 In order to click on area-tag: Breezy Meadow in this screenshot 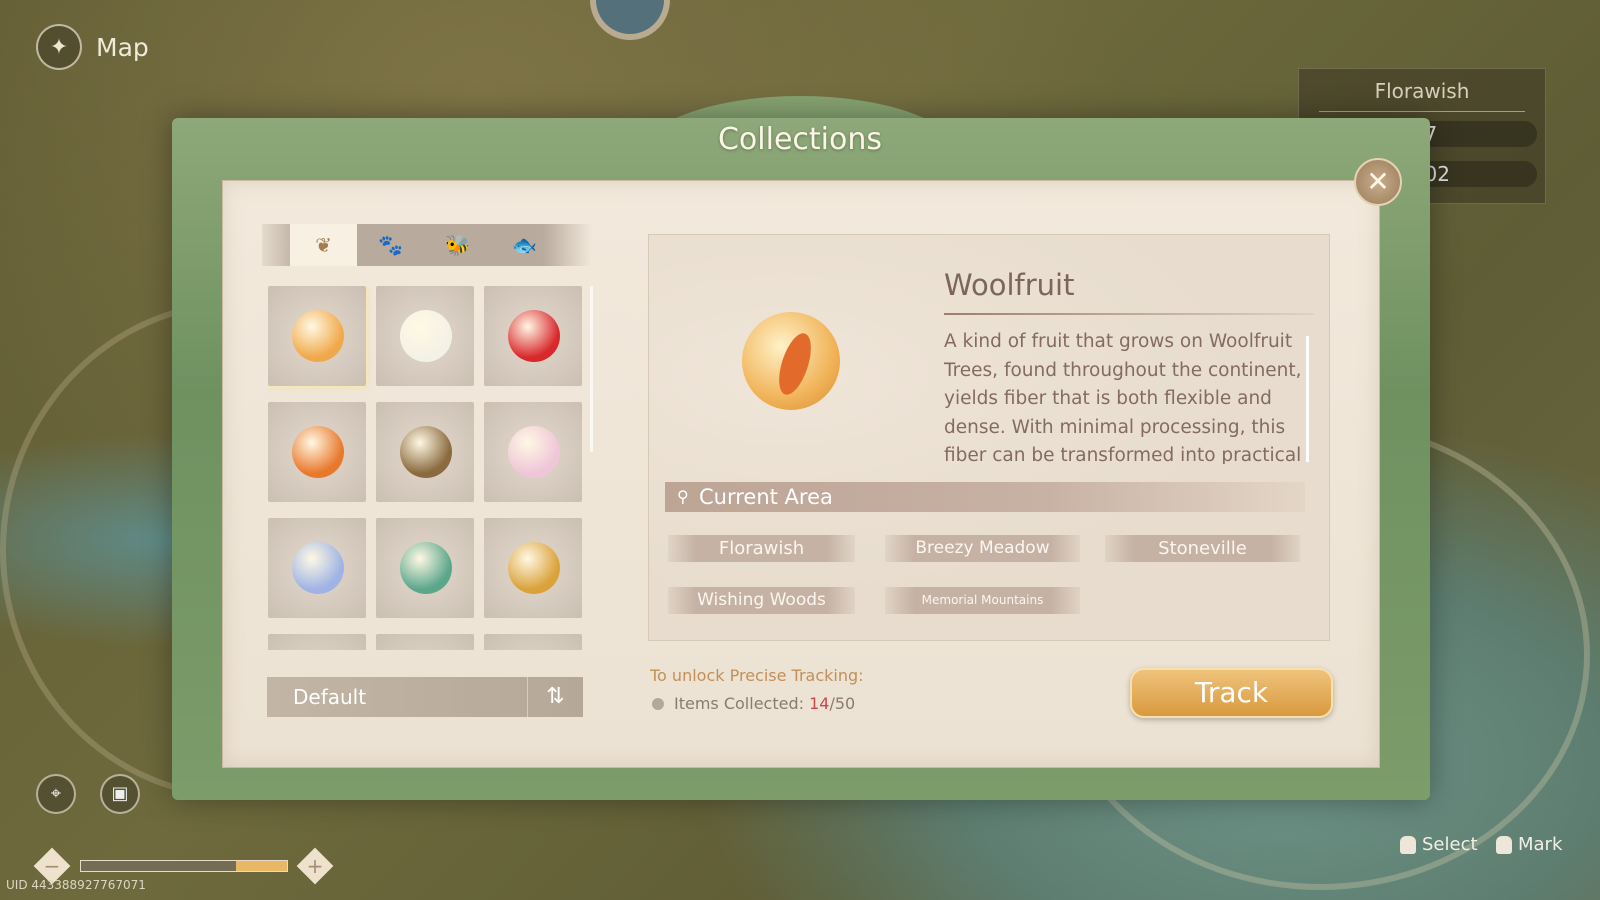, I will do `click(982, 548)`.